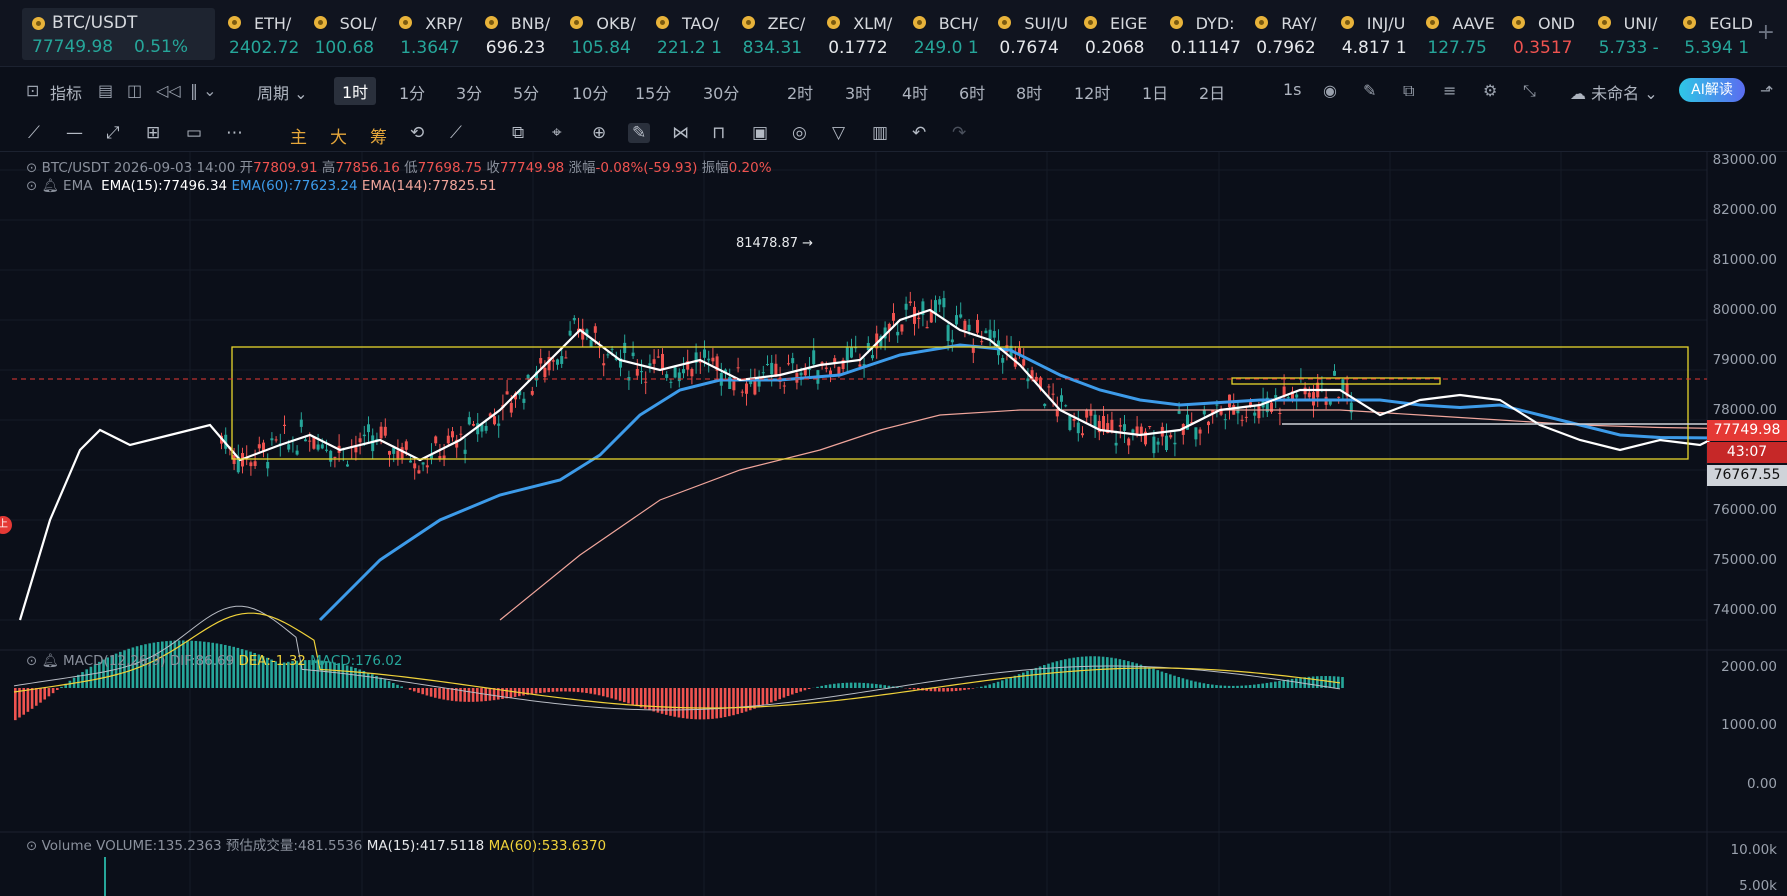 The height and width of the screenshot is (896, 1787). What do you see at coordinates (1029, 92) in the screenshot?
I see `period-8时: 8时` at bounding box center [1029, 92].